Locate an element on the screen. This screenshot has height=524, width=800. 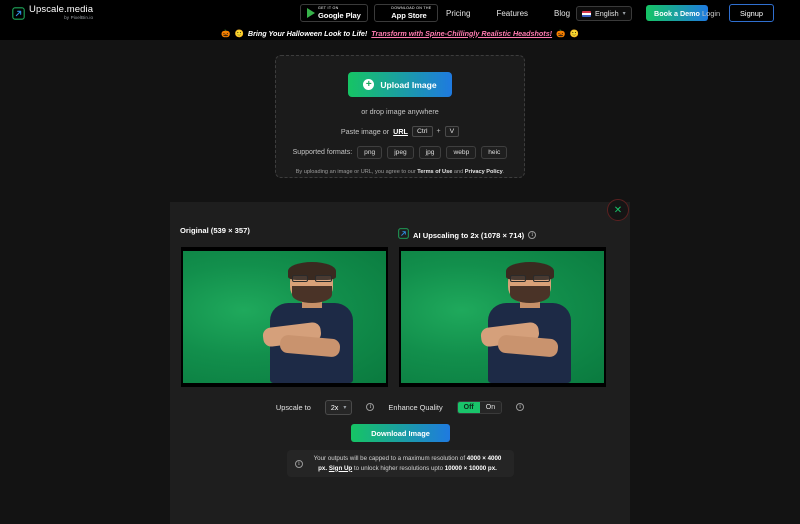
format-chip-heic: heic is located at coordinates (494, 152).